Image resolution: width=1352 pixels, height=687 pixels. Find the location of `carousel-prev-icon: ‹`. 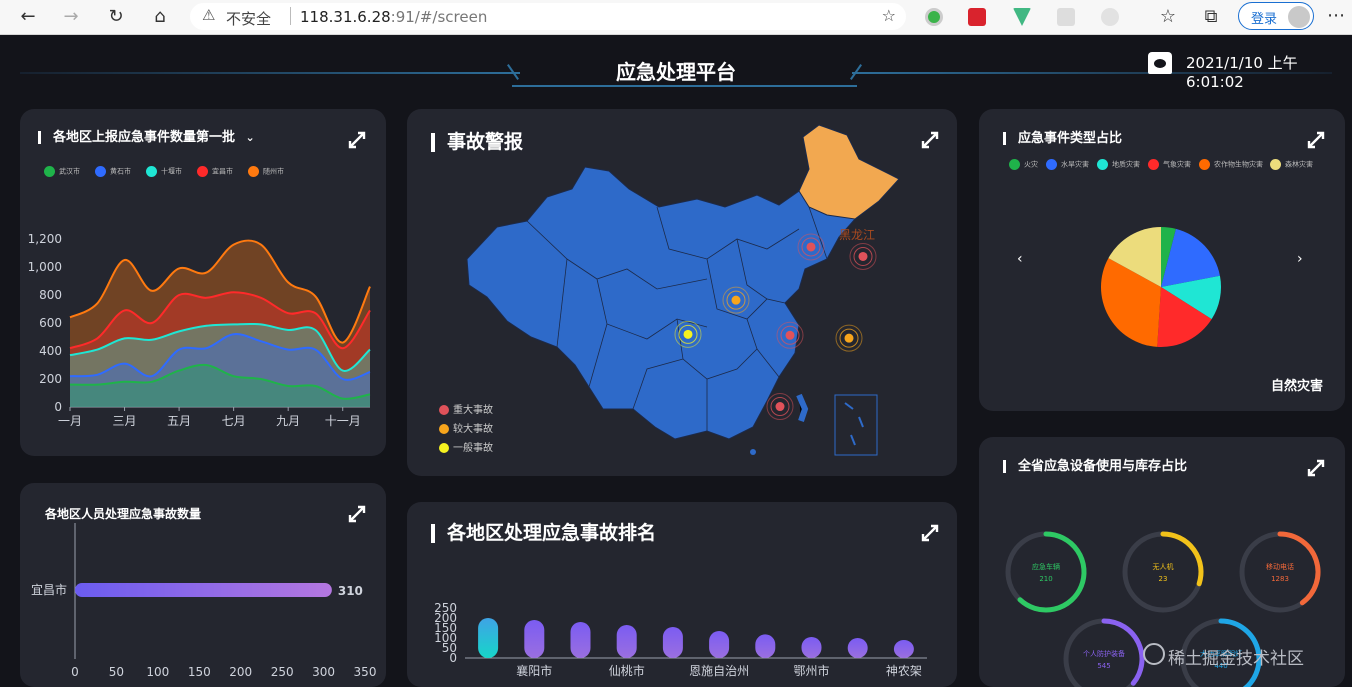

carousel-prev-icon: ‹ is located at coordinates (1020, 259).